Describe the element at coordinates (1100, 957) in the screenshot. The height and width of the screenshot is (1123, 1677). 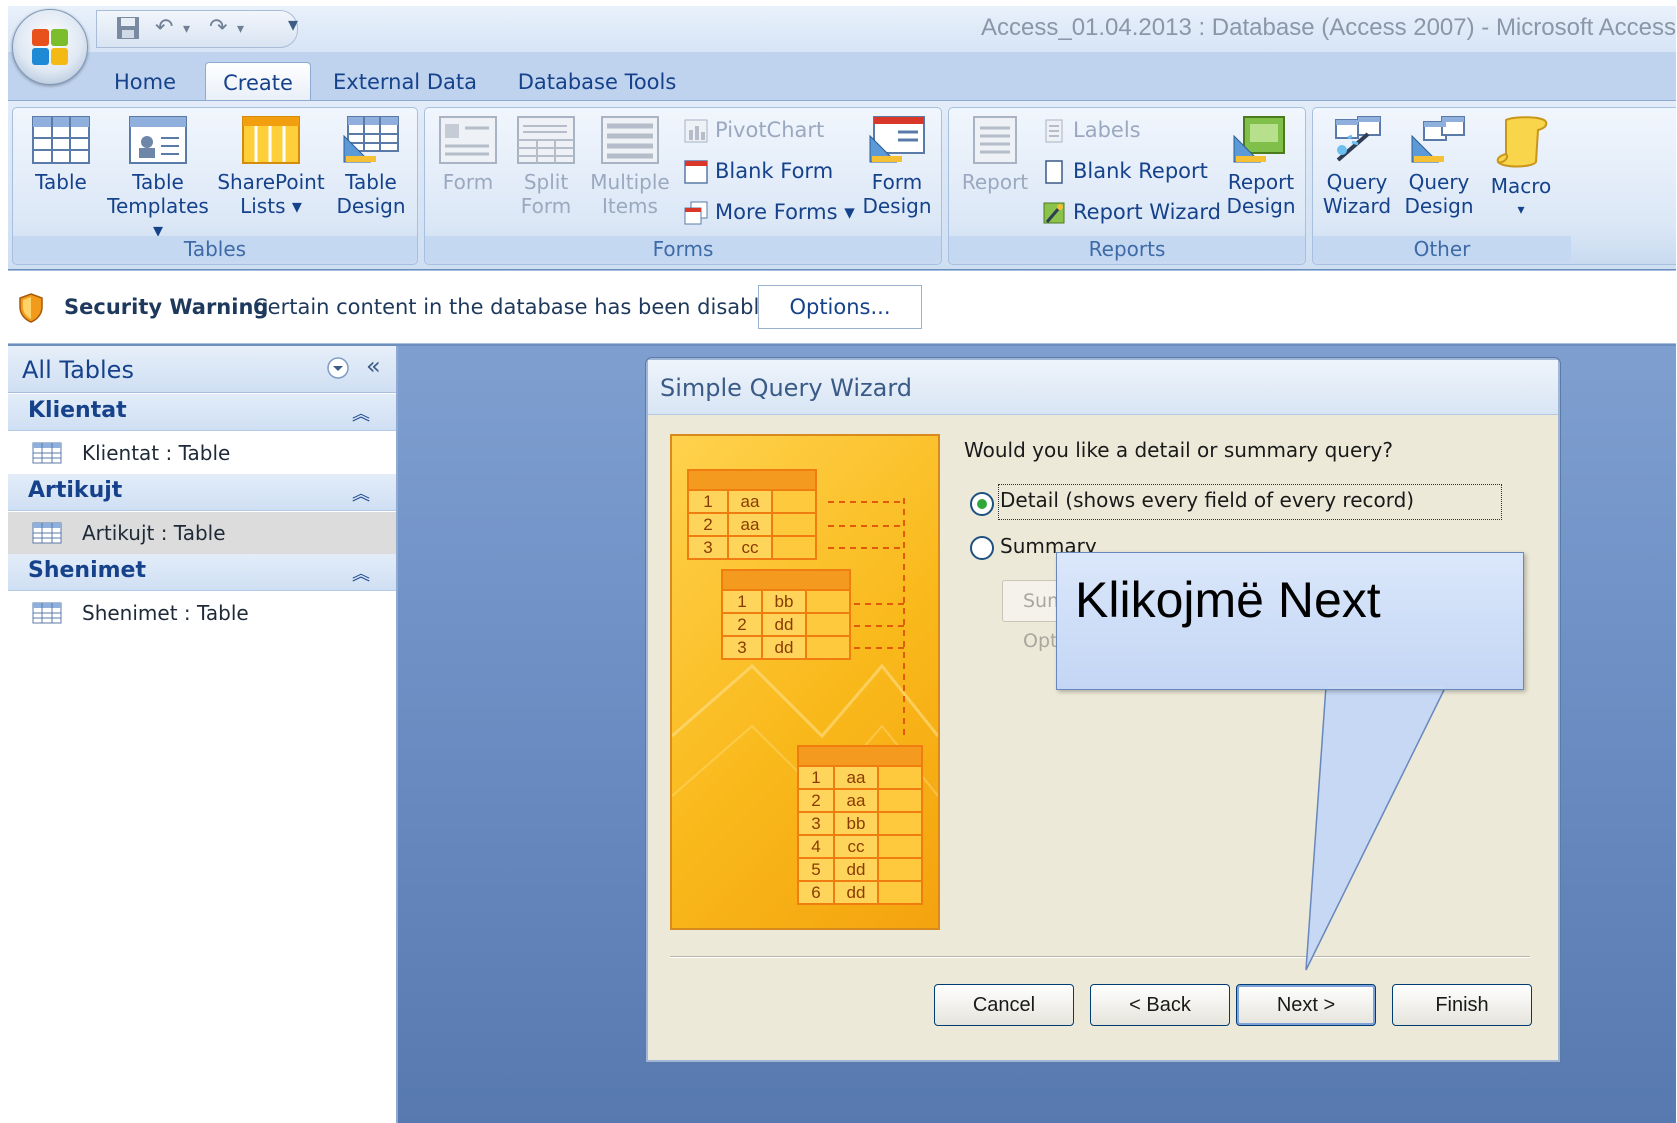
I see `dialog-separator` at that location.